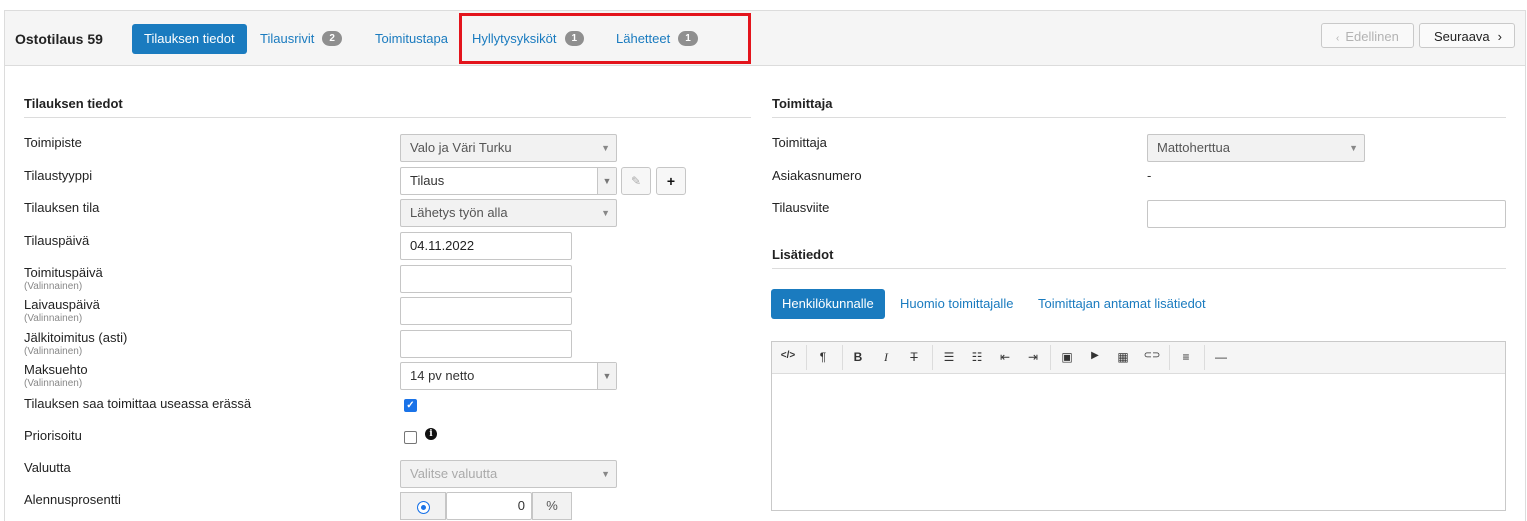  I want to click on label-asiakasnumero: Asiakasnumero, so click(817, 175).